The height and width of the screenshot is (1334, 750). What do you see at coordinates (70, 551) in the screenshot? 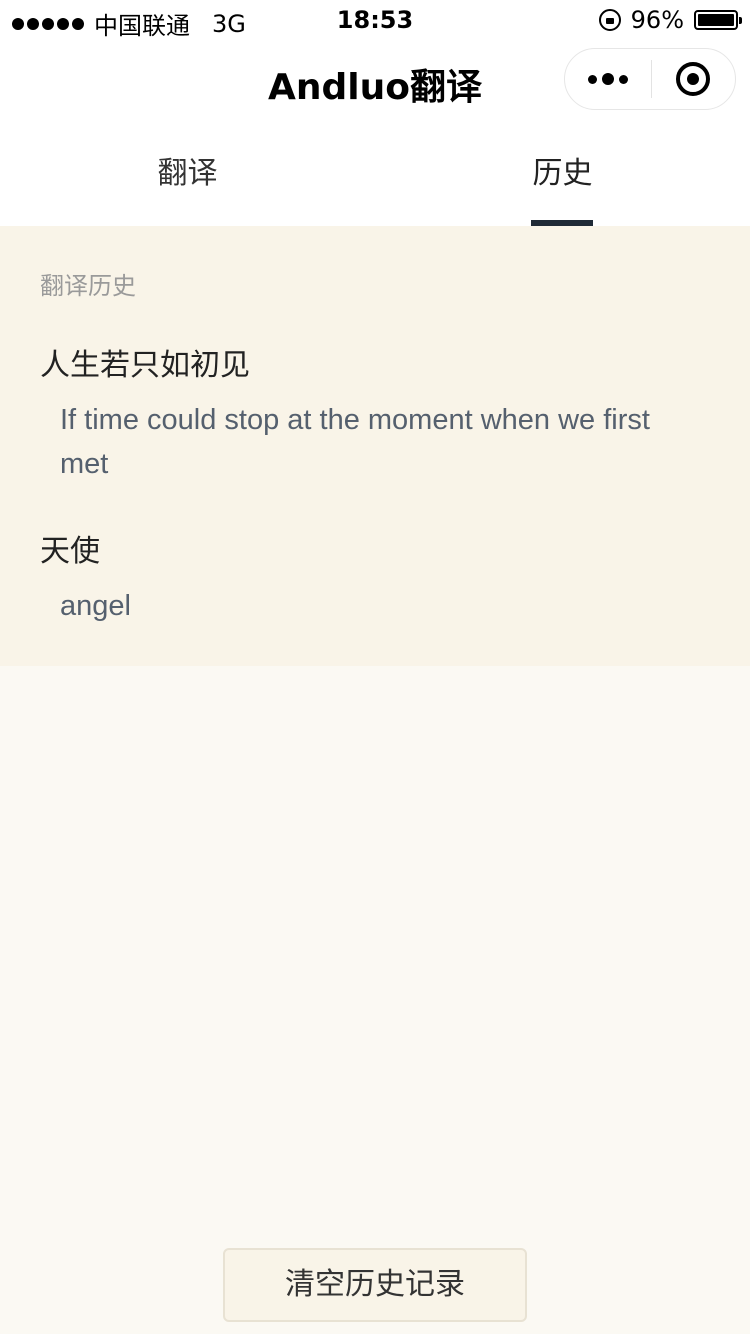
I see `history-source-text: 天使` at bounding box center [70, 551].